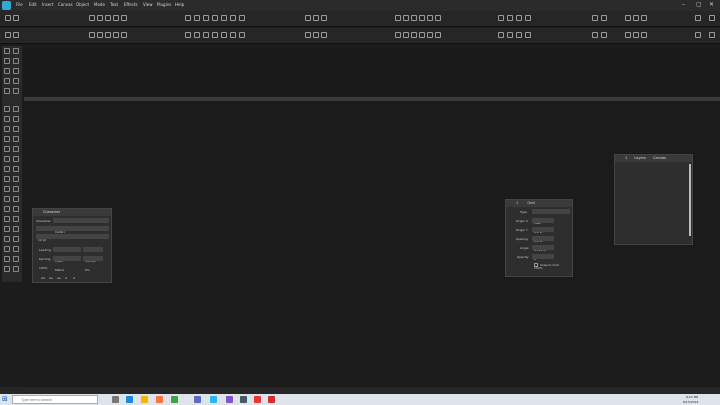  I want to click on pen-icon, so click(7, 109).